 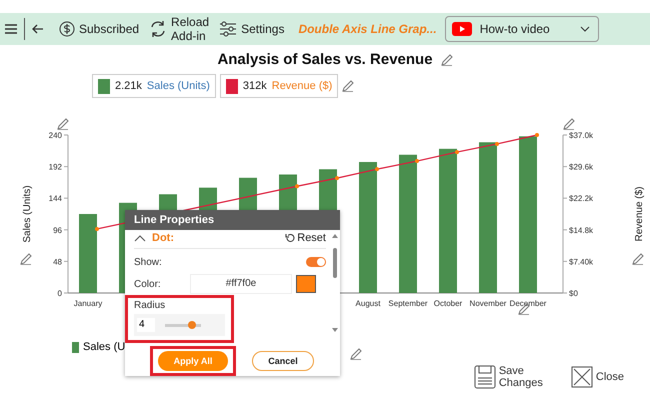 What do you see at coordinates (11, 29) in the screenshot?
I see `menu-icon` at bounding box center [11, 29].